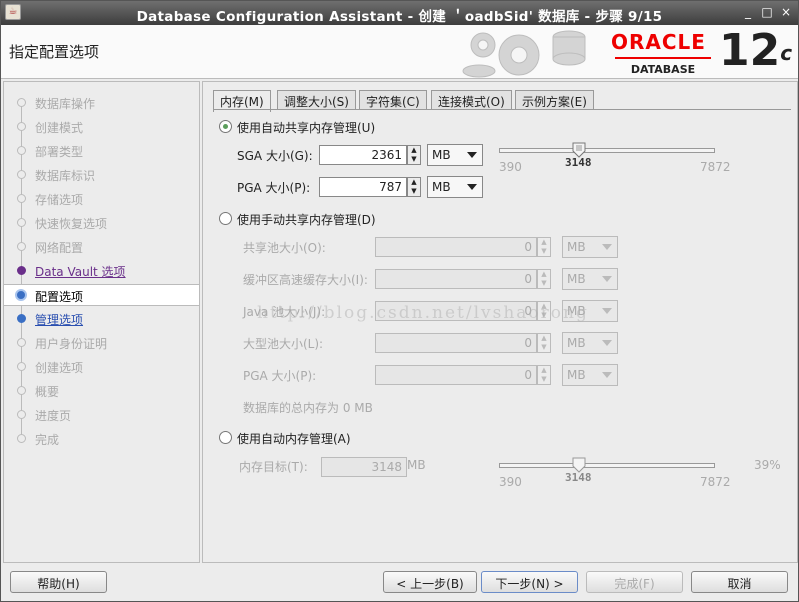 The height and width of the screenshot is (602, 799). What do you see at coordinates (101, 439) in the screenshot?
I see `step-item: 完成` at bounding box center [101, 439].